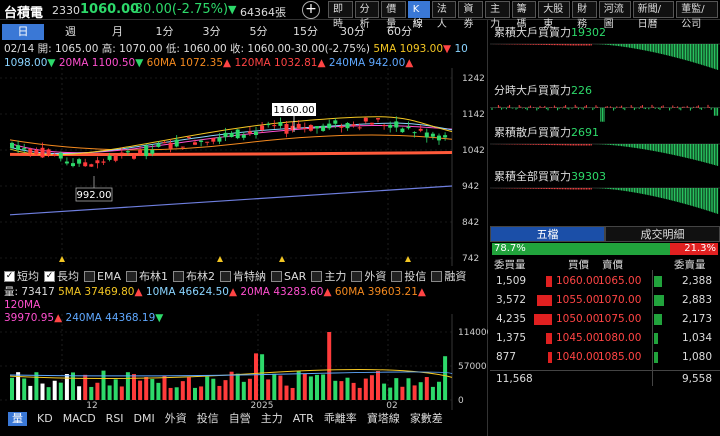 This screenshot has height=436, width=720. I want to click on period-3: 1分, so click(164, 32).